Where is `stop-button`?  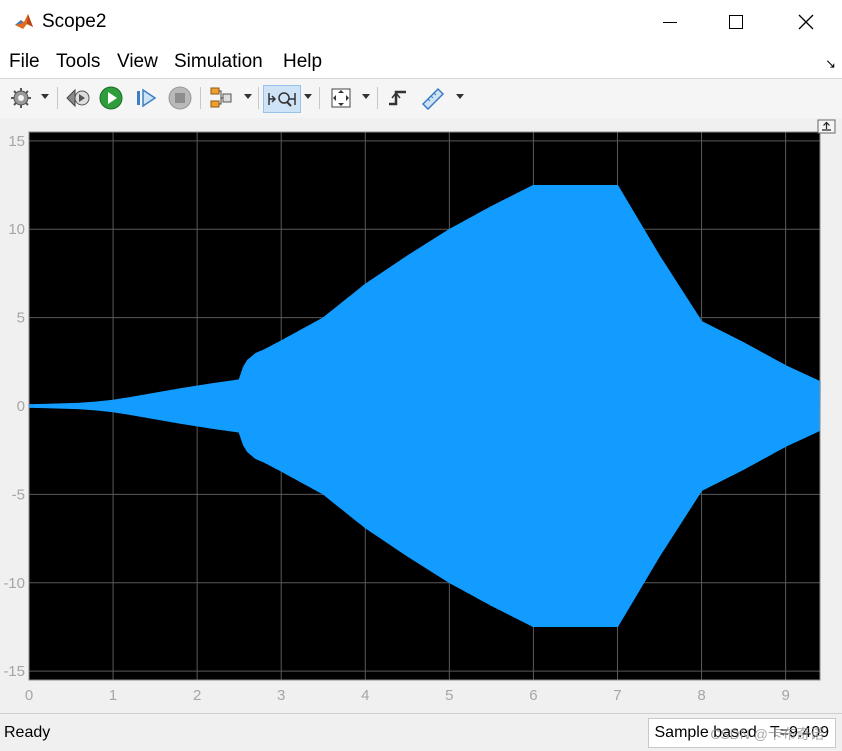 stop-button is located at coordinates (180, 98).